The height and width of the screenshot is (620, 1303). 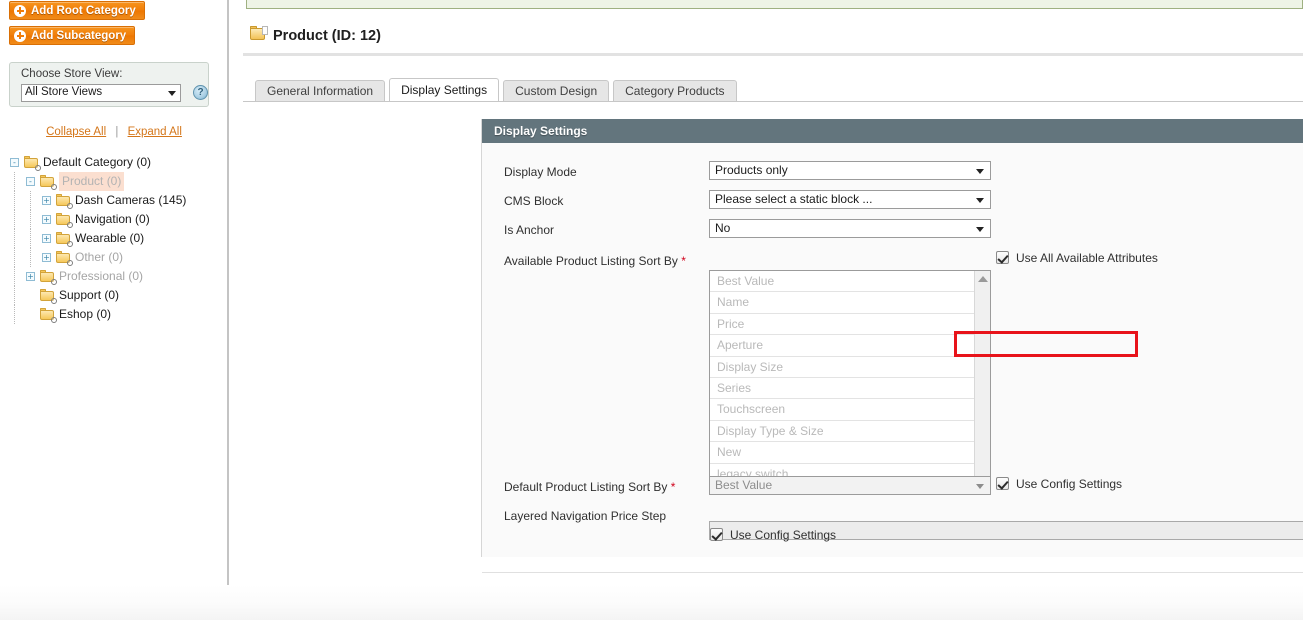 What do you see at coordinates (109, 84) in the screenshot?
I see `store-view-chooser: Choose Store View: All Store Views ?` at bounding box center [109, 84].